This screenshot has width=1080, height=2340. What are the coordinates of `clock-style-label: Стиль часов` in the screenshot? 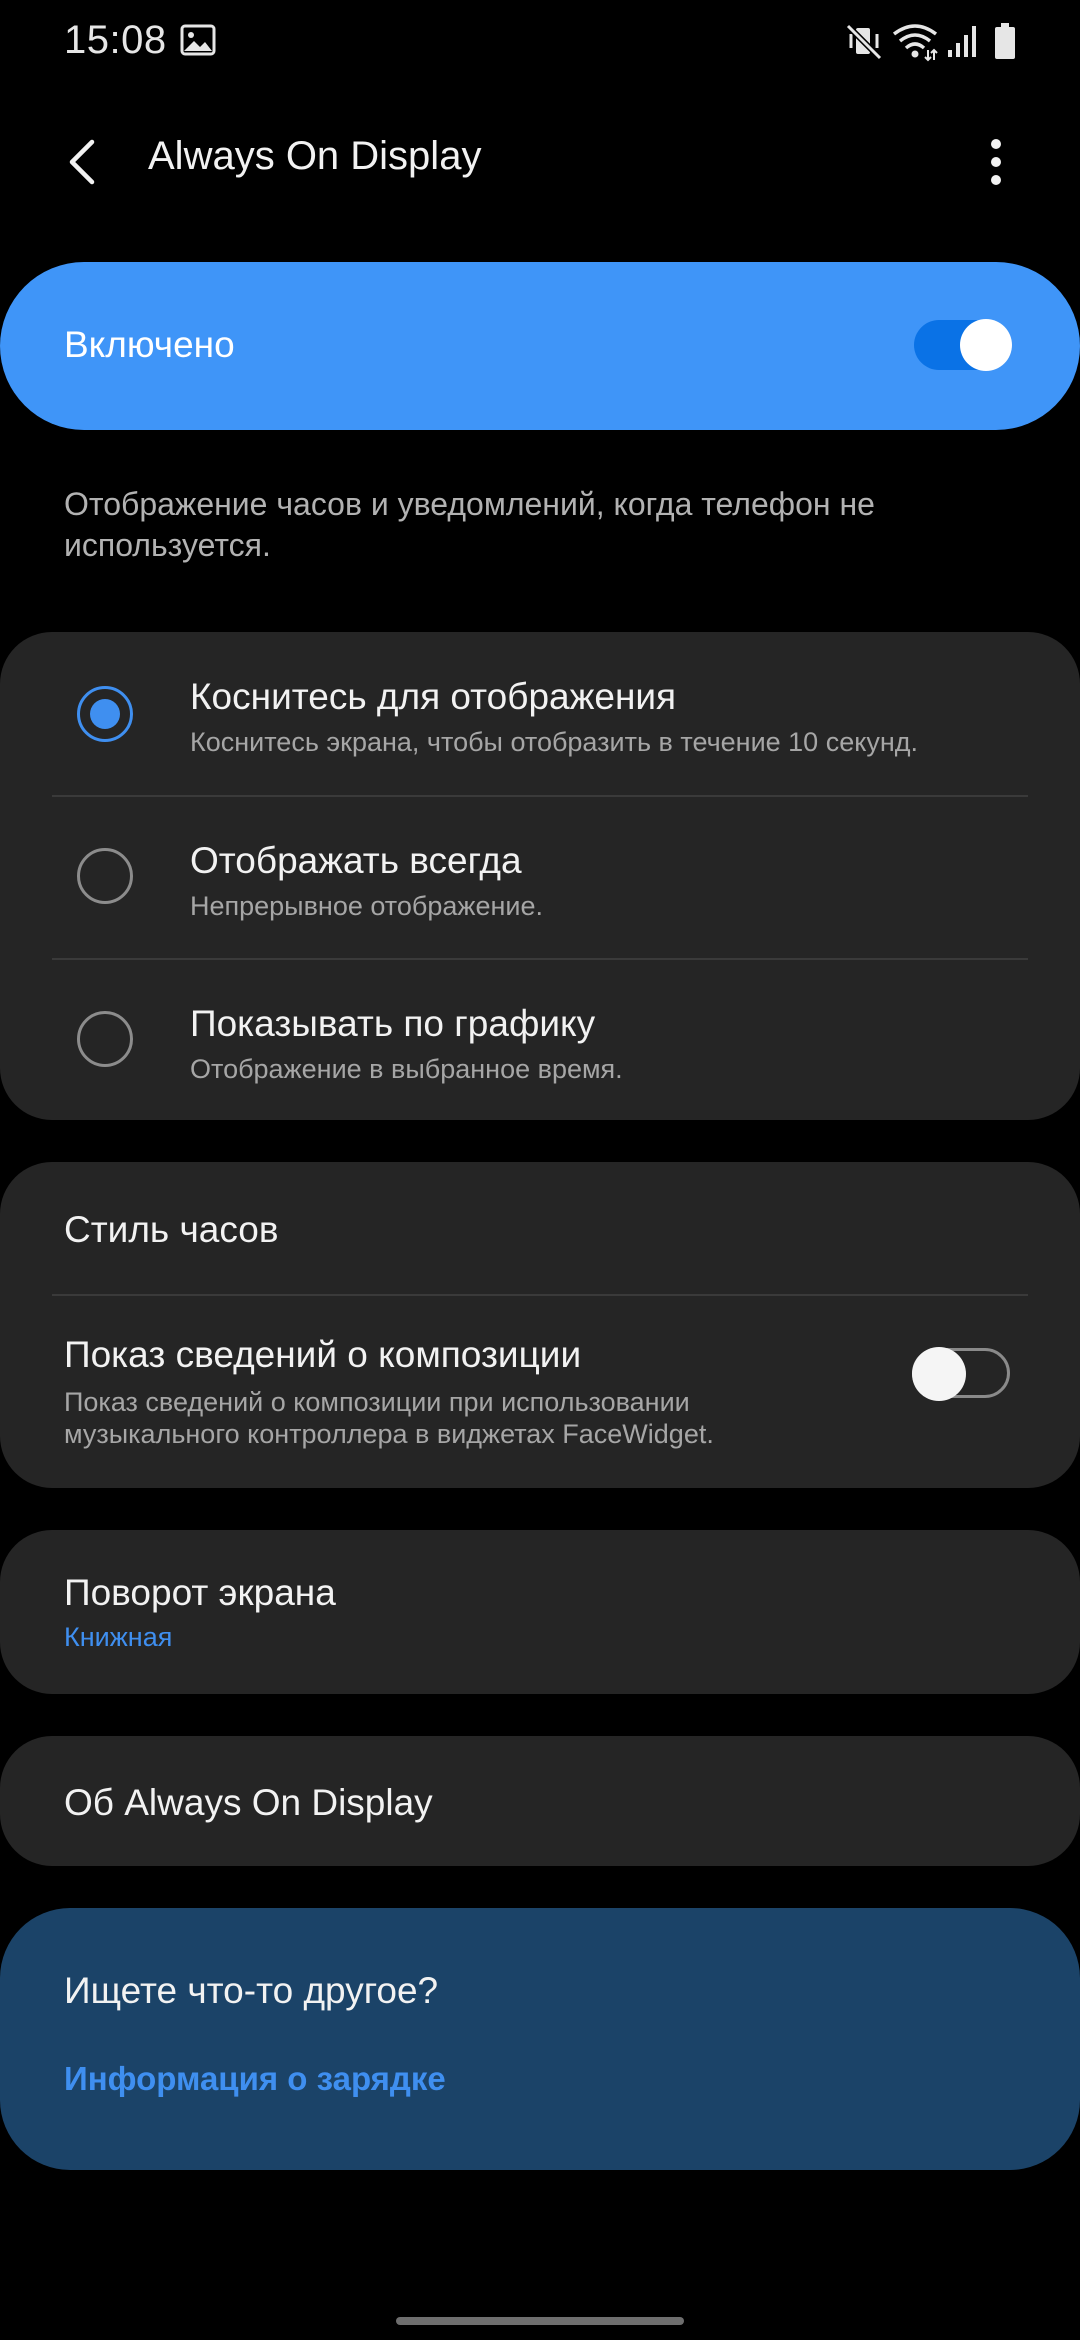 It's located at (171, 1229).